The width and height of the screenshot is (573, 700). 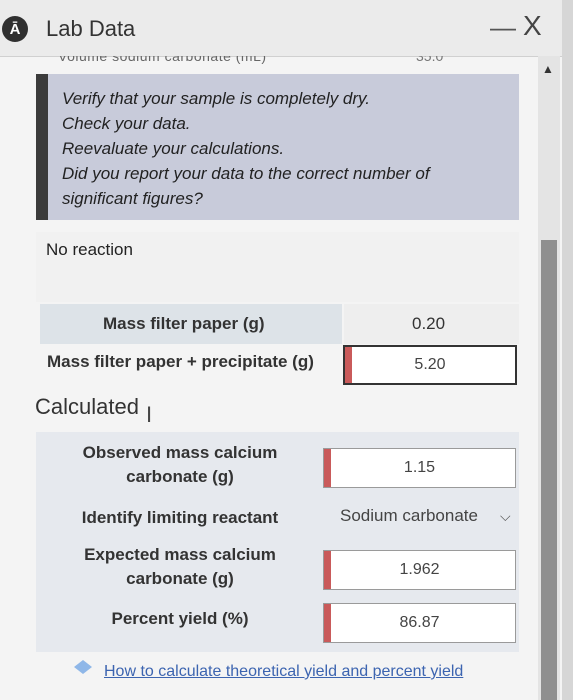 I want to click on text-cursor-icon: I, so click(x=149, y=414).